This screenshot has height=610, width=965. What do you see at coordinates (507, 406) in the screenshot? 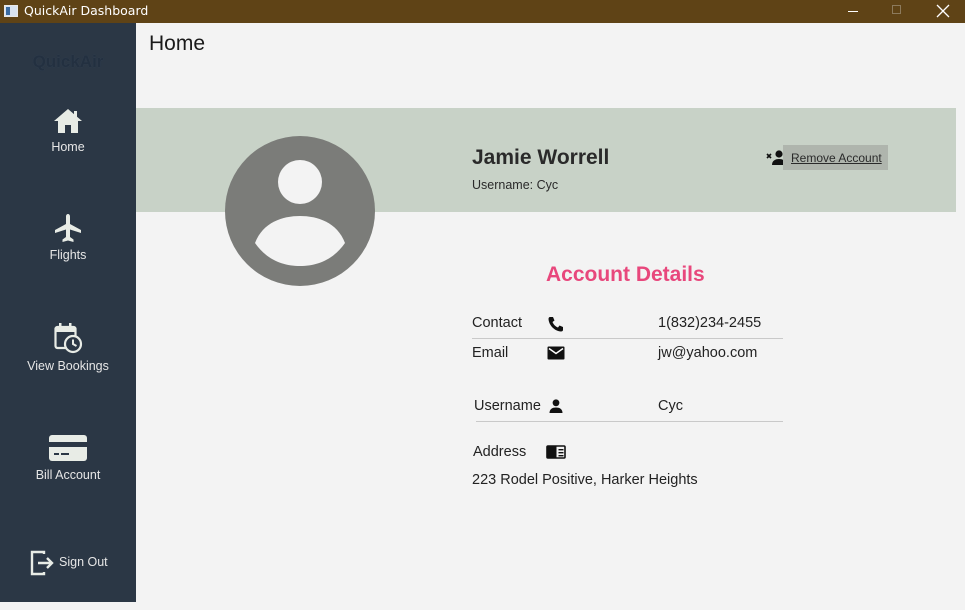
I see `username-label: Username` at bounding box center [507, 406].